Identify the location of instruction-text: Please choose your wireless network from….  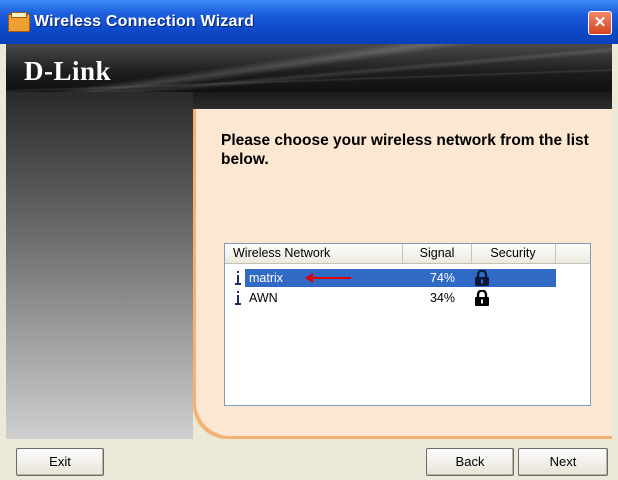
(405, 150).